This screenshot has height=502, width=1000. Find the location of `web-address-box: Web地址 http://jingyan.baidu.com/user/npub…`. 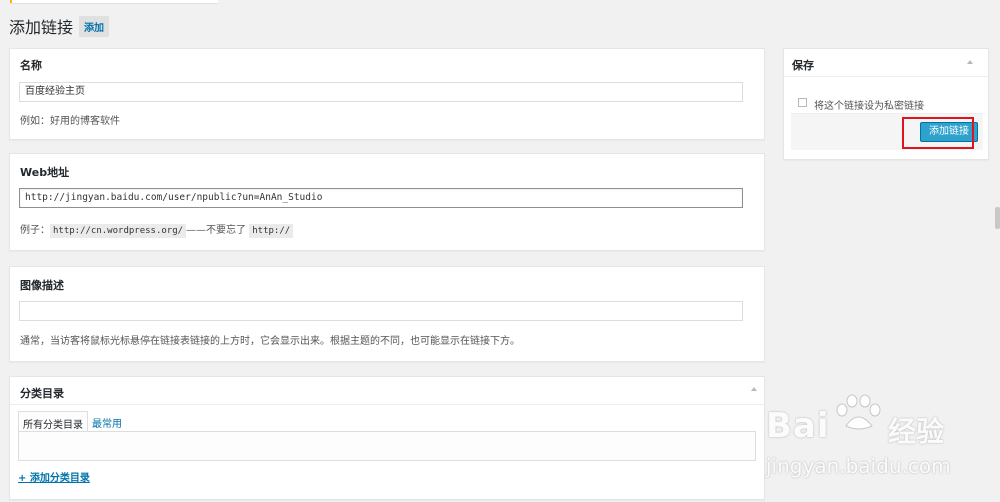

web-address-box: Web地址 http://jingyan.baidu.com/user/npub… is located at coordinates (387, 202).